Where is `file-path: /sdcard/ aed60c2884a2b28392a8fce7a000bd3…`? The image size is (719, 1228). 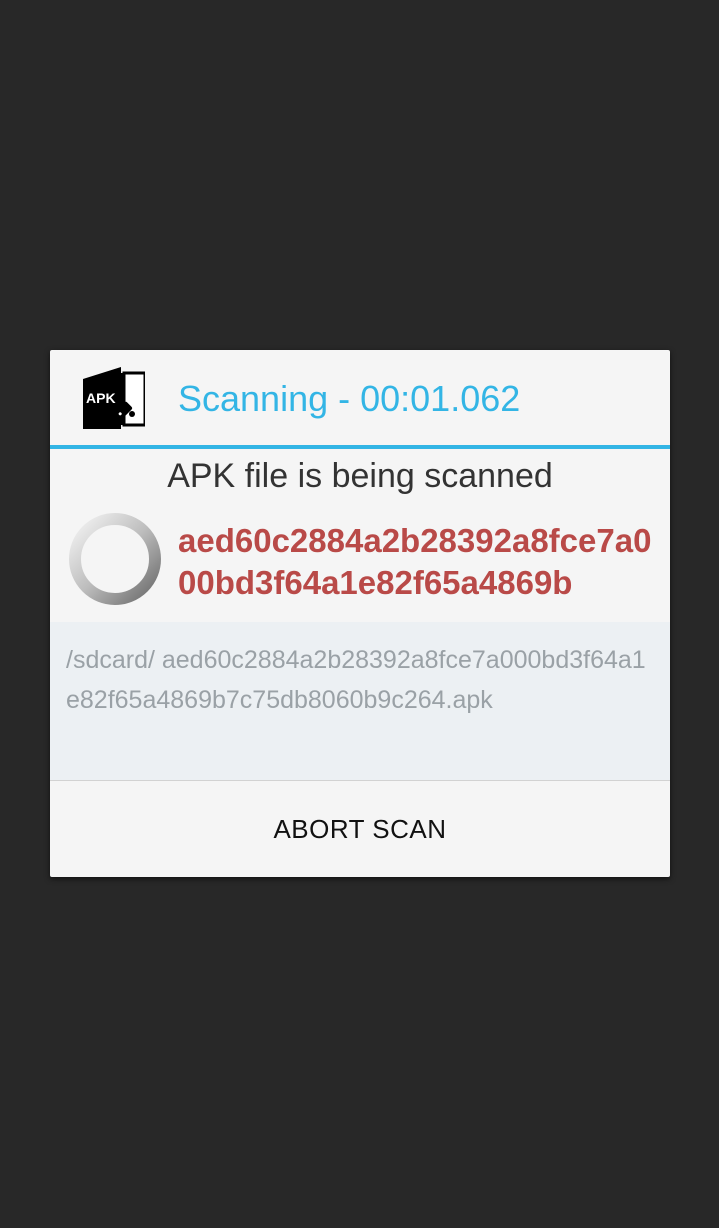
file-path: /sdcard/ aed60c2884a2b28392a8fce7a000bd3… is located at coordinates (356, 680).